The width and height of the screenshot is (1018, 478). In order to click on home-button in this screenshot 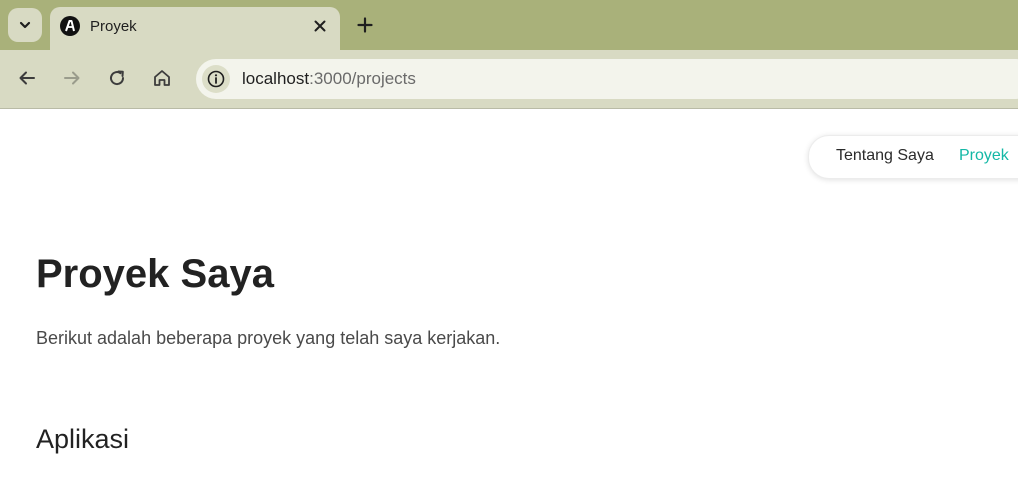, I will do `click(162, 78)`.